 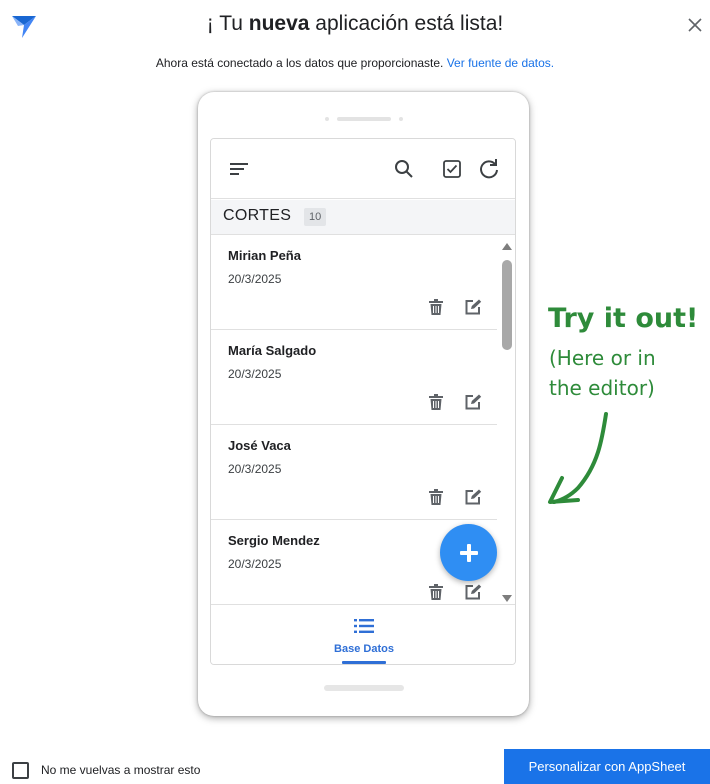 What do you see at coordinates (363, 169) in the screenshot?
I see `app-header` at bounding box center [363, 169].